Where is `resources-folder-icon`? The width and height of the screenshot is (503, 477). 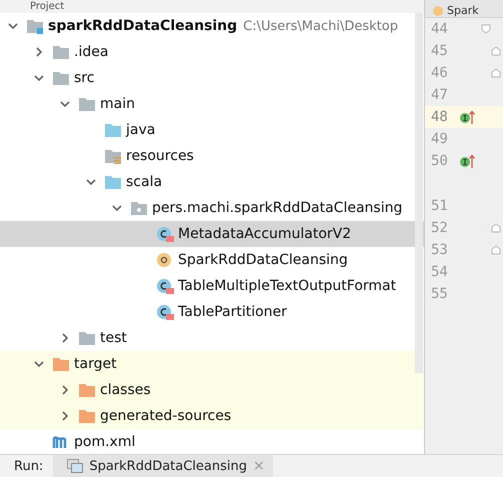 resources-folder-icon is located at coordinates (113, 156).